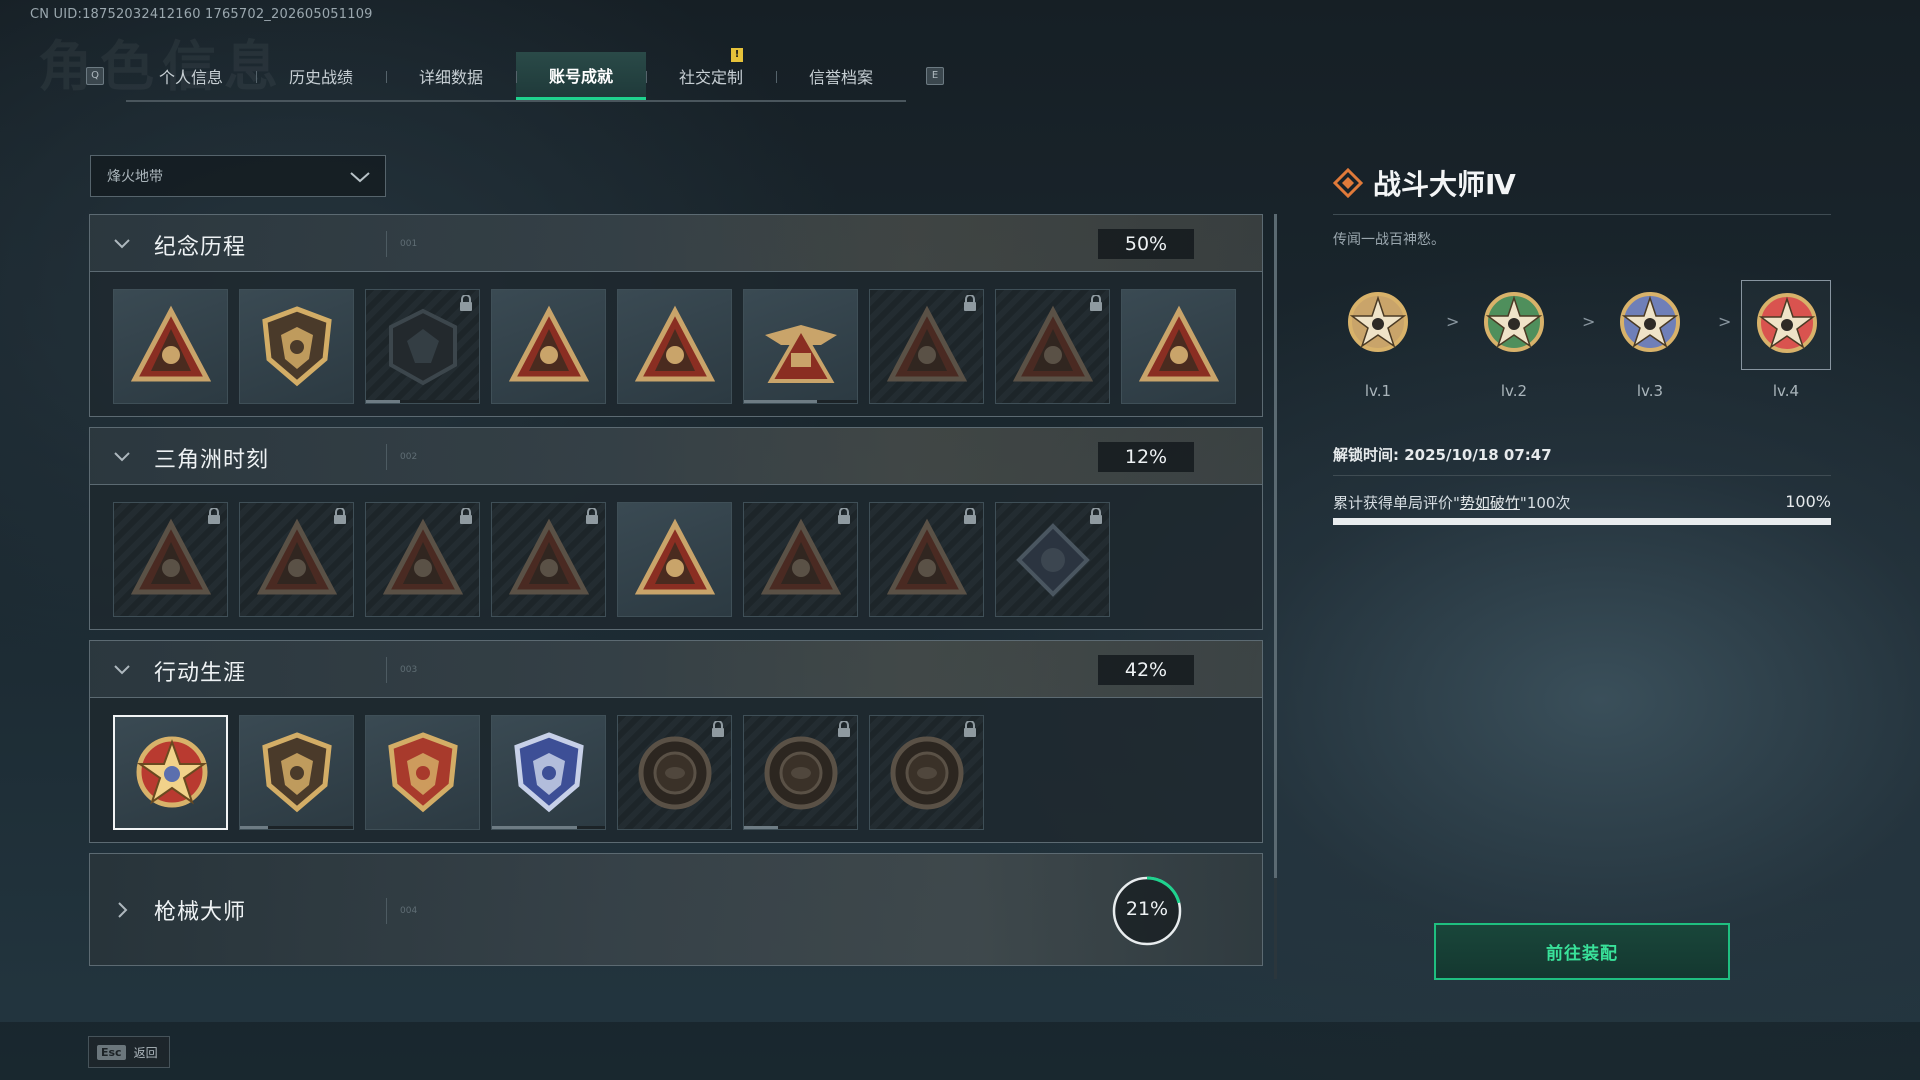 The height and width of the screenshot is (1080, 1920). What do you see at coordinates (534, 827) in the screenshot?
I see `tile-progress-fill` at bounding box center [534, 827].